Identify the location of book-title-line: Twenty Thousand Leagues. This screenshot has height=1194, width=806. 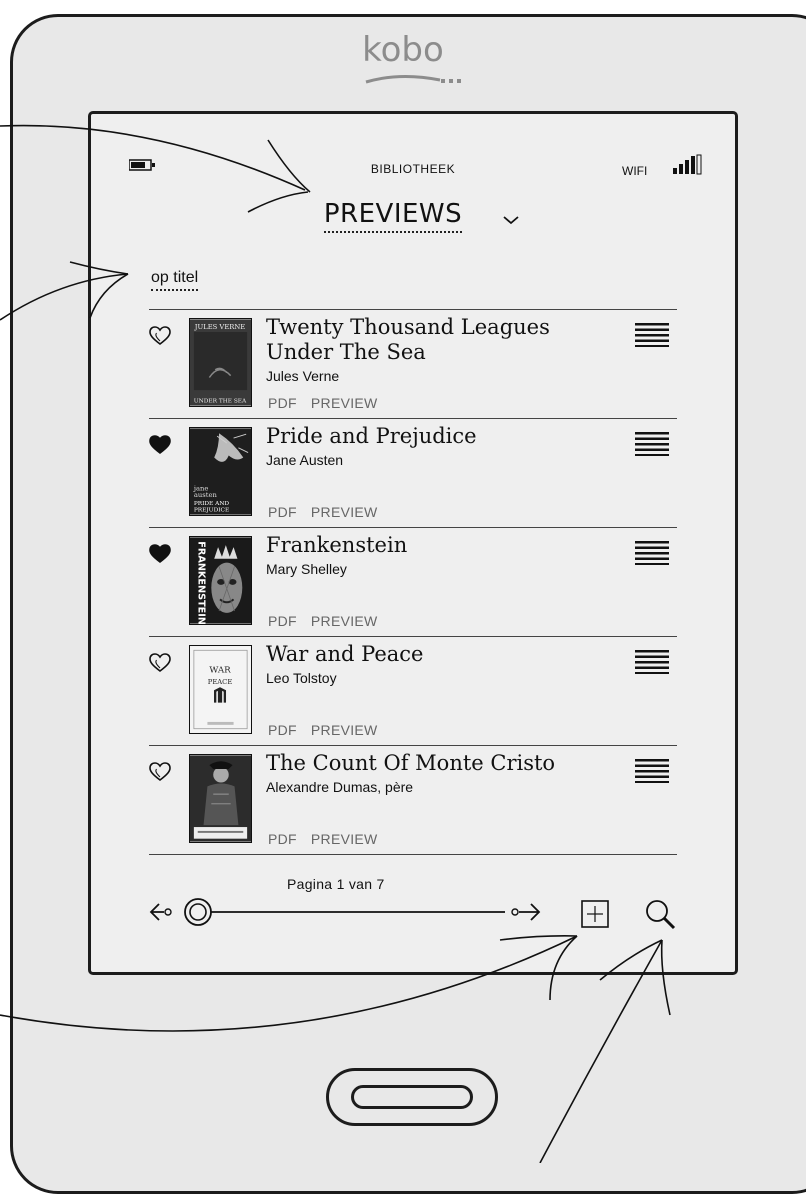
(408, 327).